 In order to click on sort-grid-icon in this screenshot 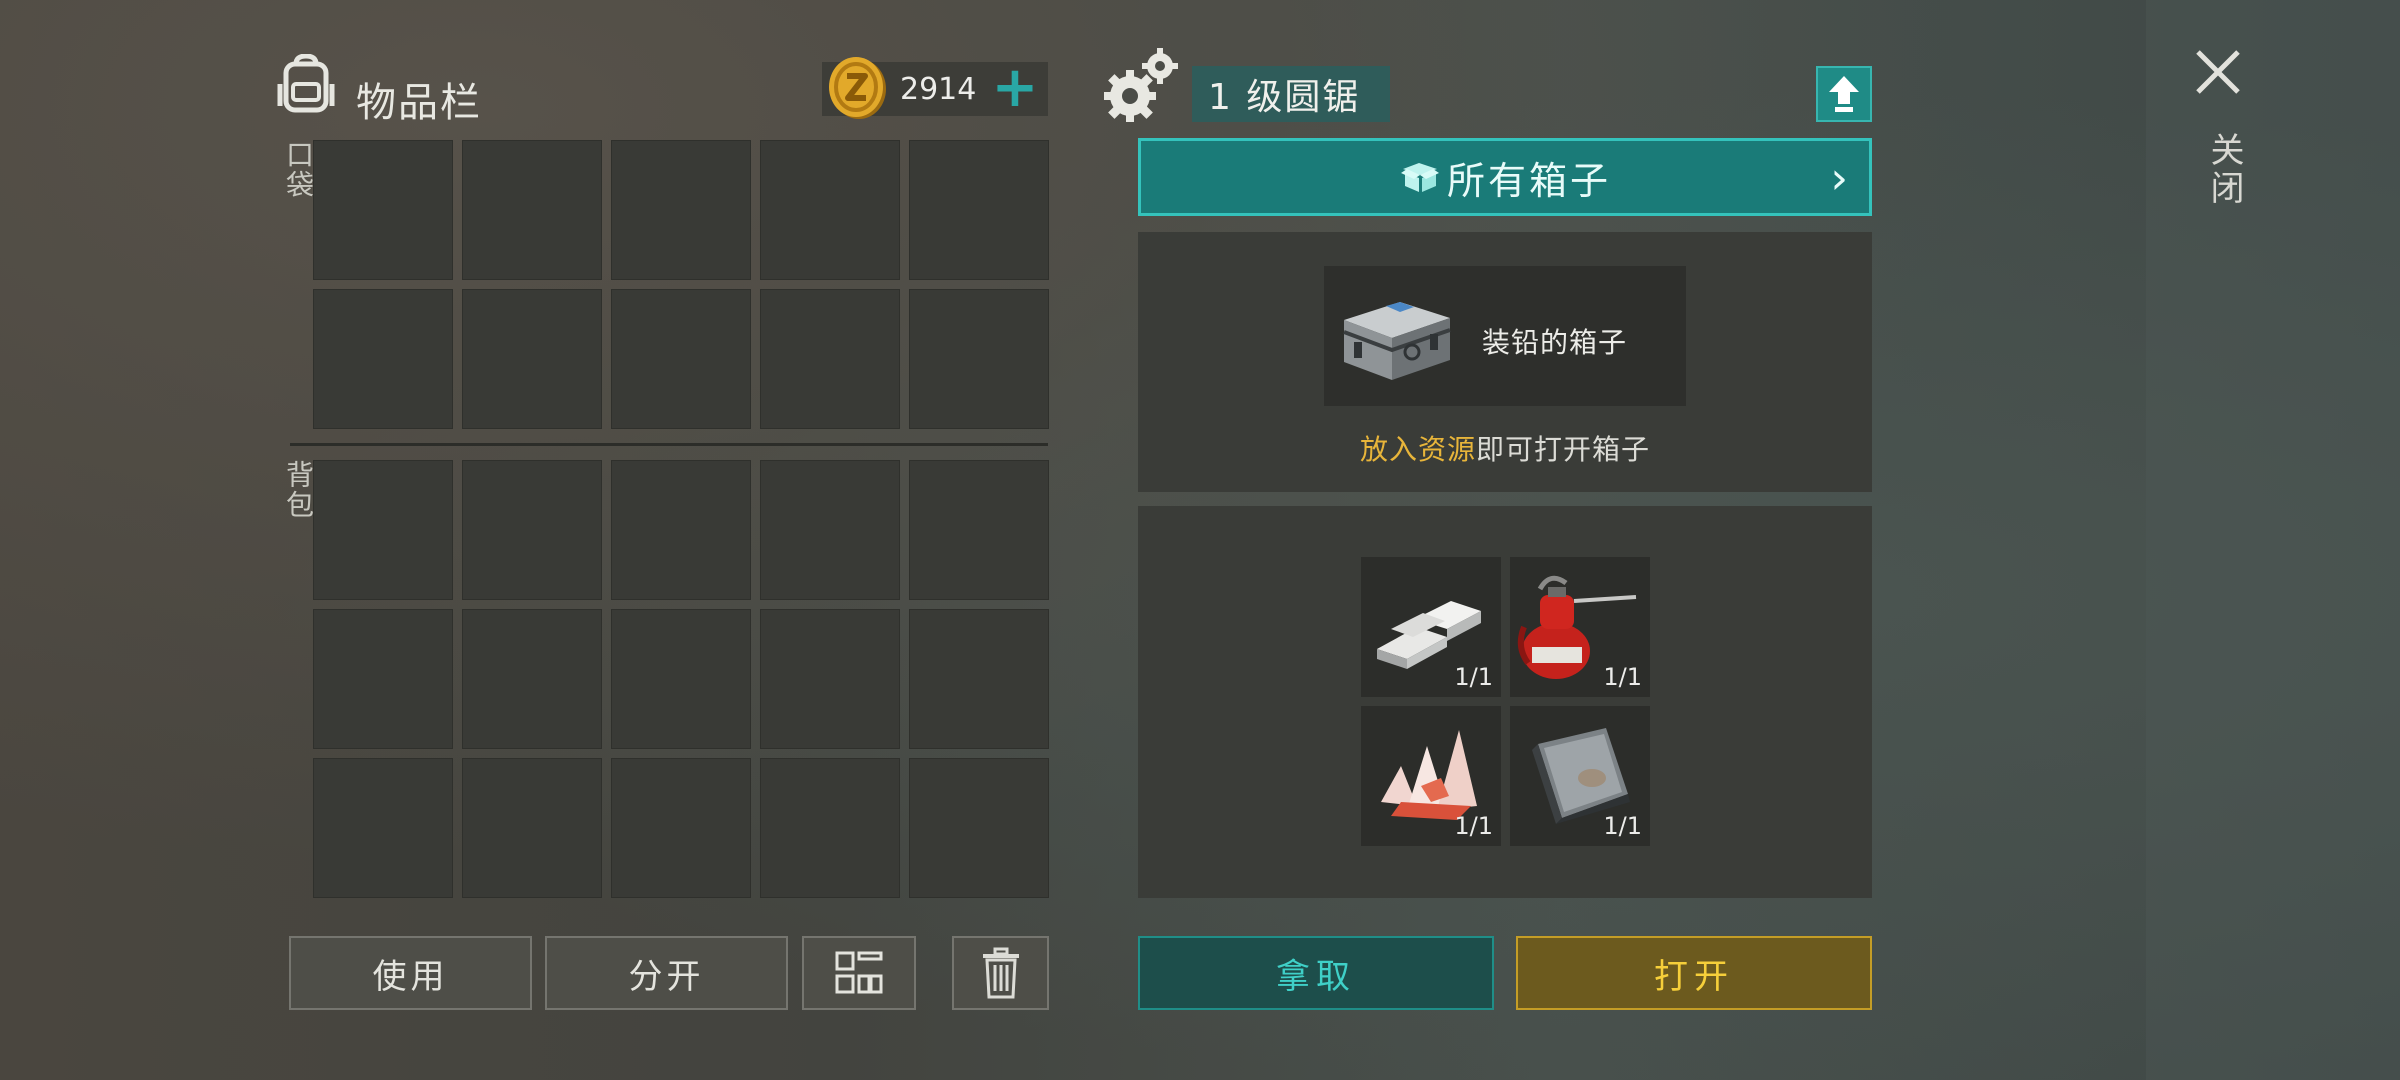, I will do `click(859, 972)`.